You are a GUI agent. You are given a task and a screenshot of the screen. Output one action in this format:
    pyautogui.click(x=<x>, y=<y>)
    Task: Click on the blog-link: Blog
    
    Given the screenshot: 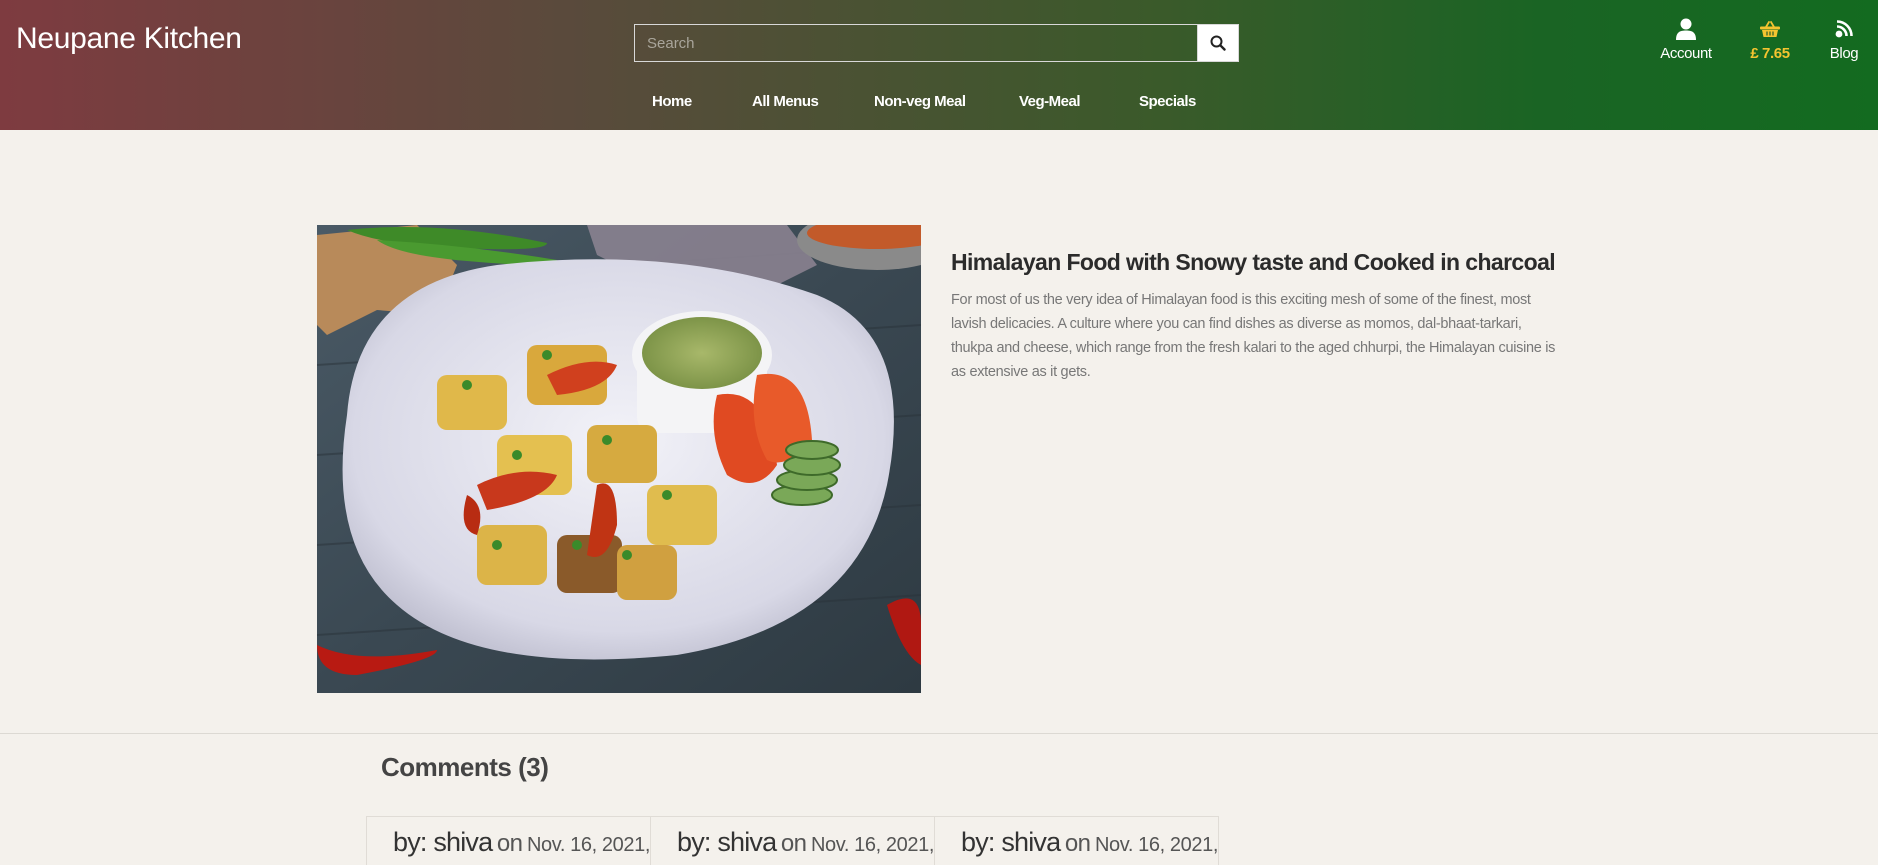 What is the action you would take?
    pyautogui.click(x=1844, y=40)
    